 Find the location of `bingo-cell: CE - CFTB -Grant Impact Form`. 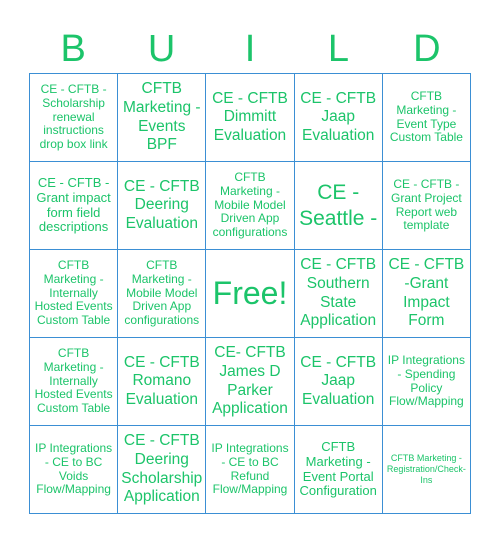

bingo-cell: CE - CFTB -Grant Impact Form is located at coordinates (426, 294).